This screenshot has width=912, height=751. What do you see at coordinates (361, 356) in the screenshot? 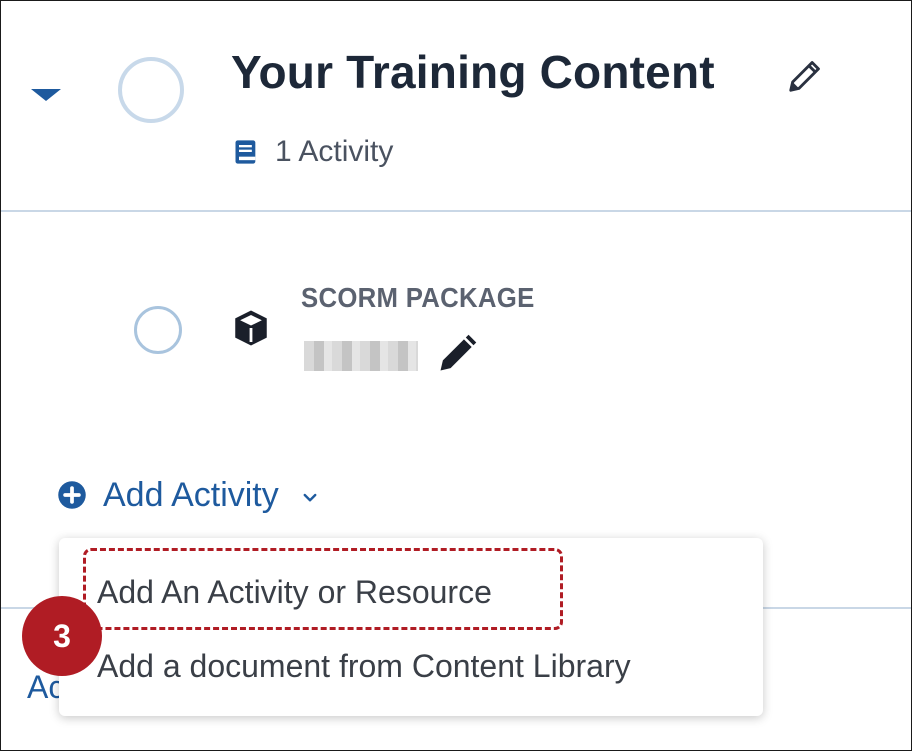
I see `item-title-redacted` at bounding box center [361, 356].